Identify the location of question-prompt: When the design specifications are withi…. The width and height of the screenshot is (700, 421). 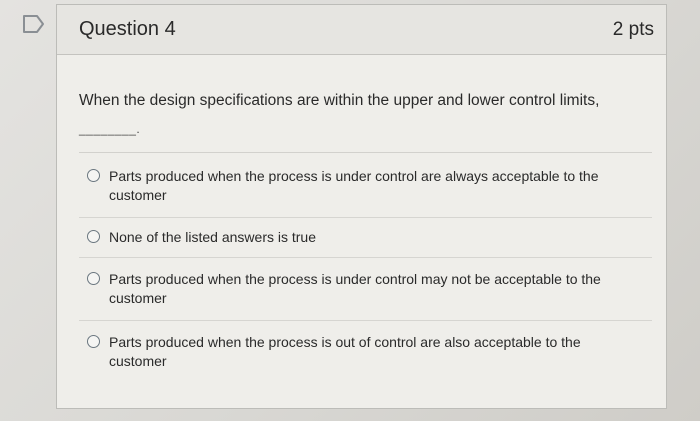
(339, 100).